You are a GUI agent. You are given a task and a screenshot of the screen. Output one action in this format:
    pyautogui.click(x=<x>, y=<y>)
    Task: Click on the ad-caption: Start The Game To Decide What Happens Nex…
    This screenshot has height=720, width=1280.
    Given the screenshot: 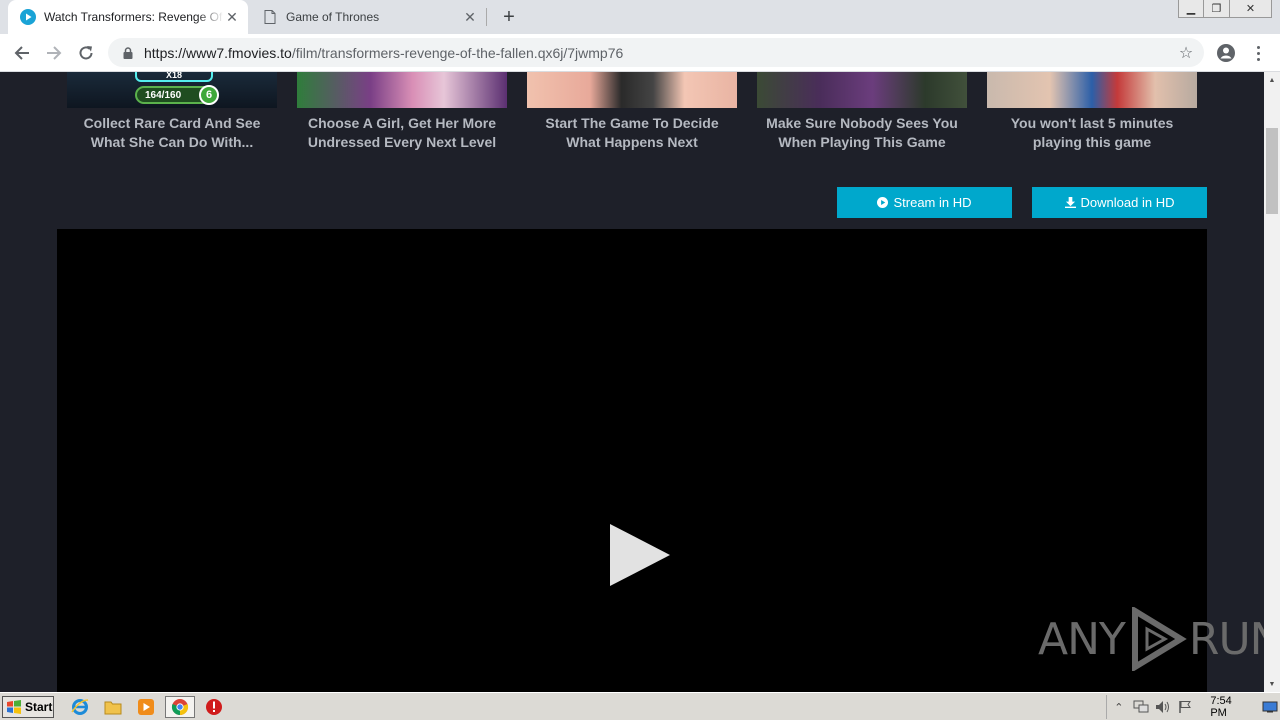 What is the action you would take?
    pyautogui.click(x=632, y=133)
    